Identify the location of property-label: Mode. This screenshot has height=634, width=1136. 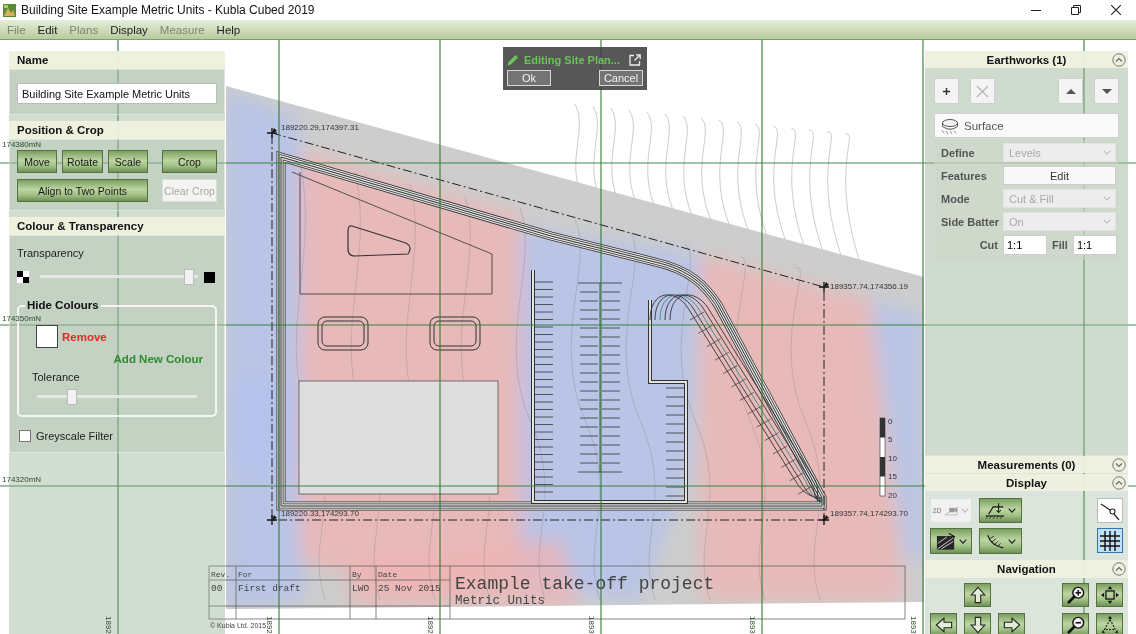
(955, 198).